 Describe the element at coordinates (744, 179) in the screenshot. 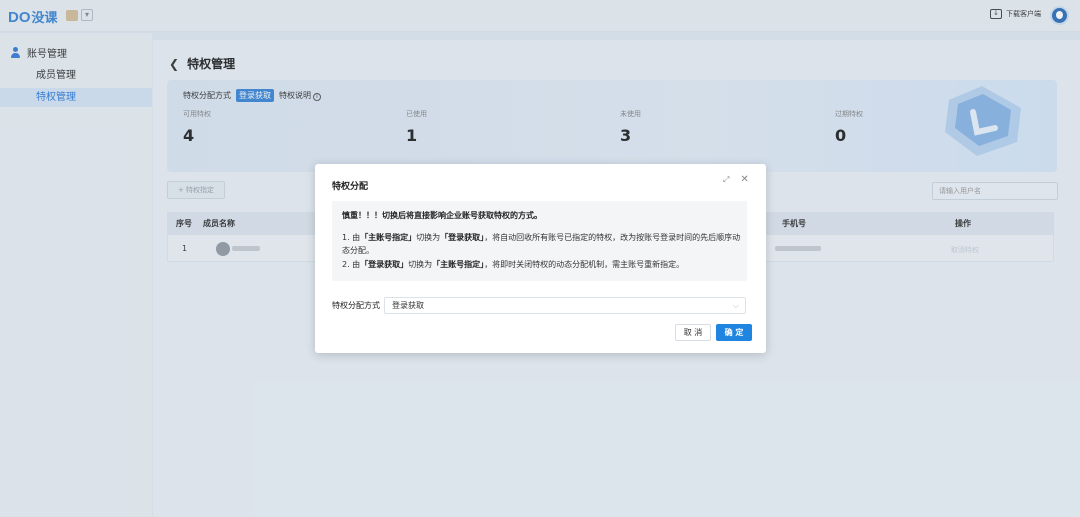

I see `close-icon: ✕` at that location.